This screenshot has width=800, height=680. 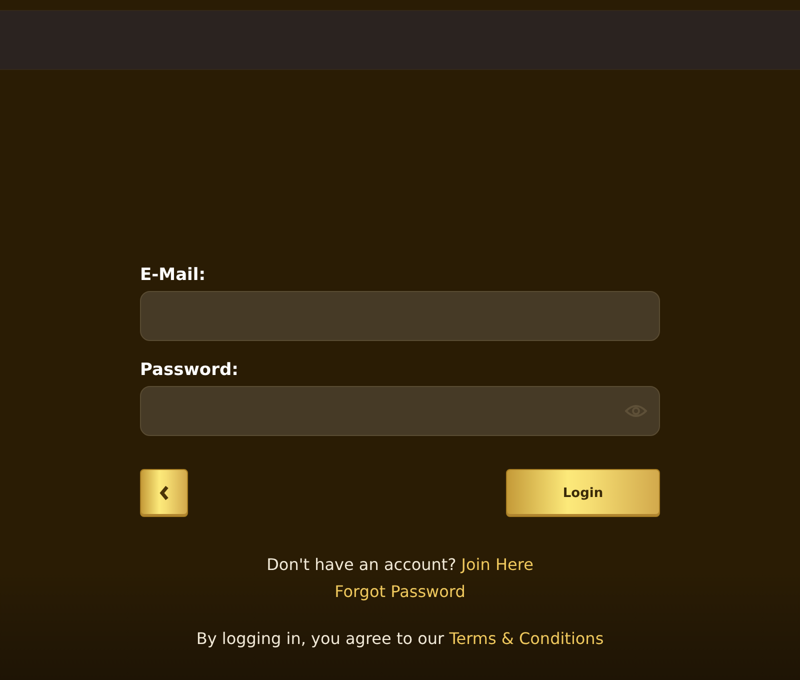 What do you see at coordinates (636, 411) in the screenshot?
I see `eye-icon` at bounding box center [636, 411].